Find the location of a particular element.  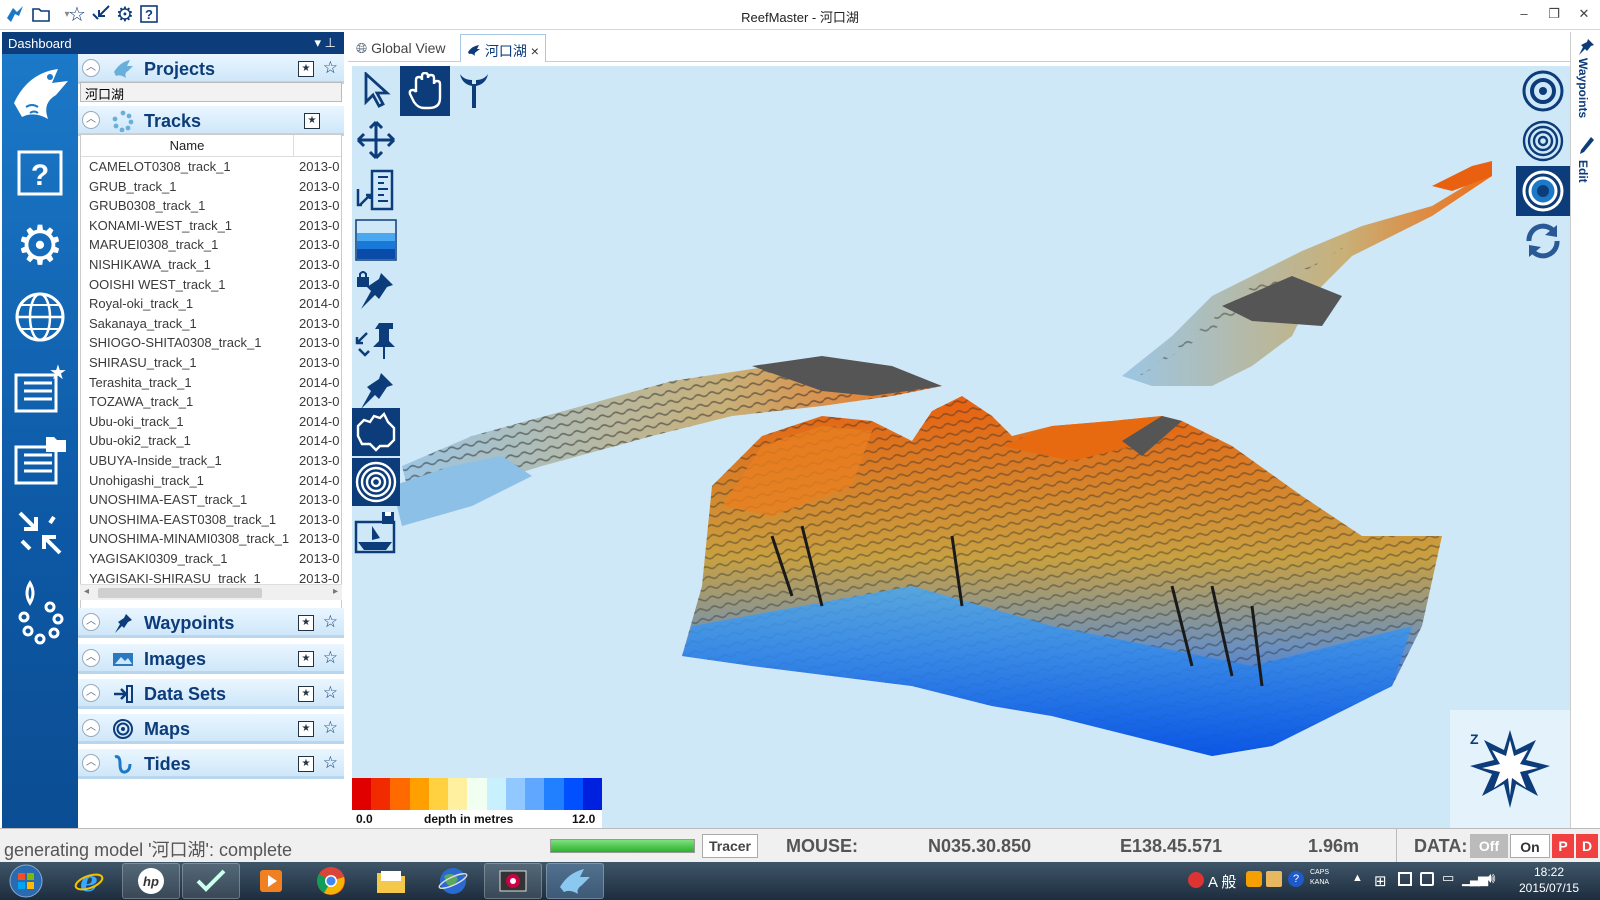

data-off-toggle: Off is located at coordinates (1489, 846).